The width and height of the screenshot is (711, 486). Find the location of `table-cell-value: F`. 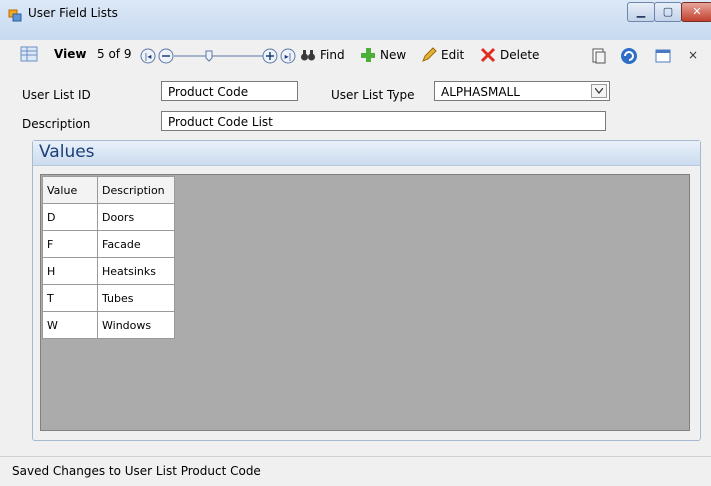

table-cell-value: F is located at coordinates (70, 244).